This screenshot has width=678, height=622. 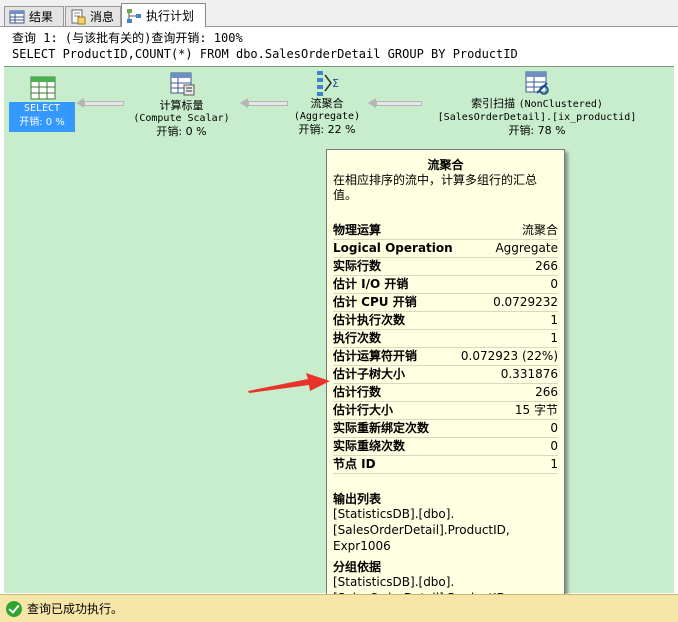 I want to click on tooltip-property-value: 0.0729232, so click(x=525, y=302).